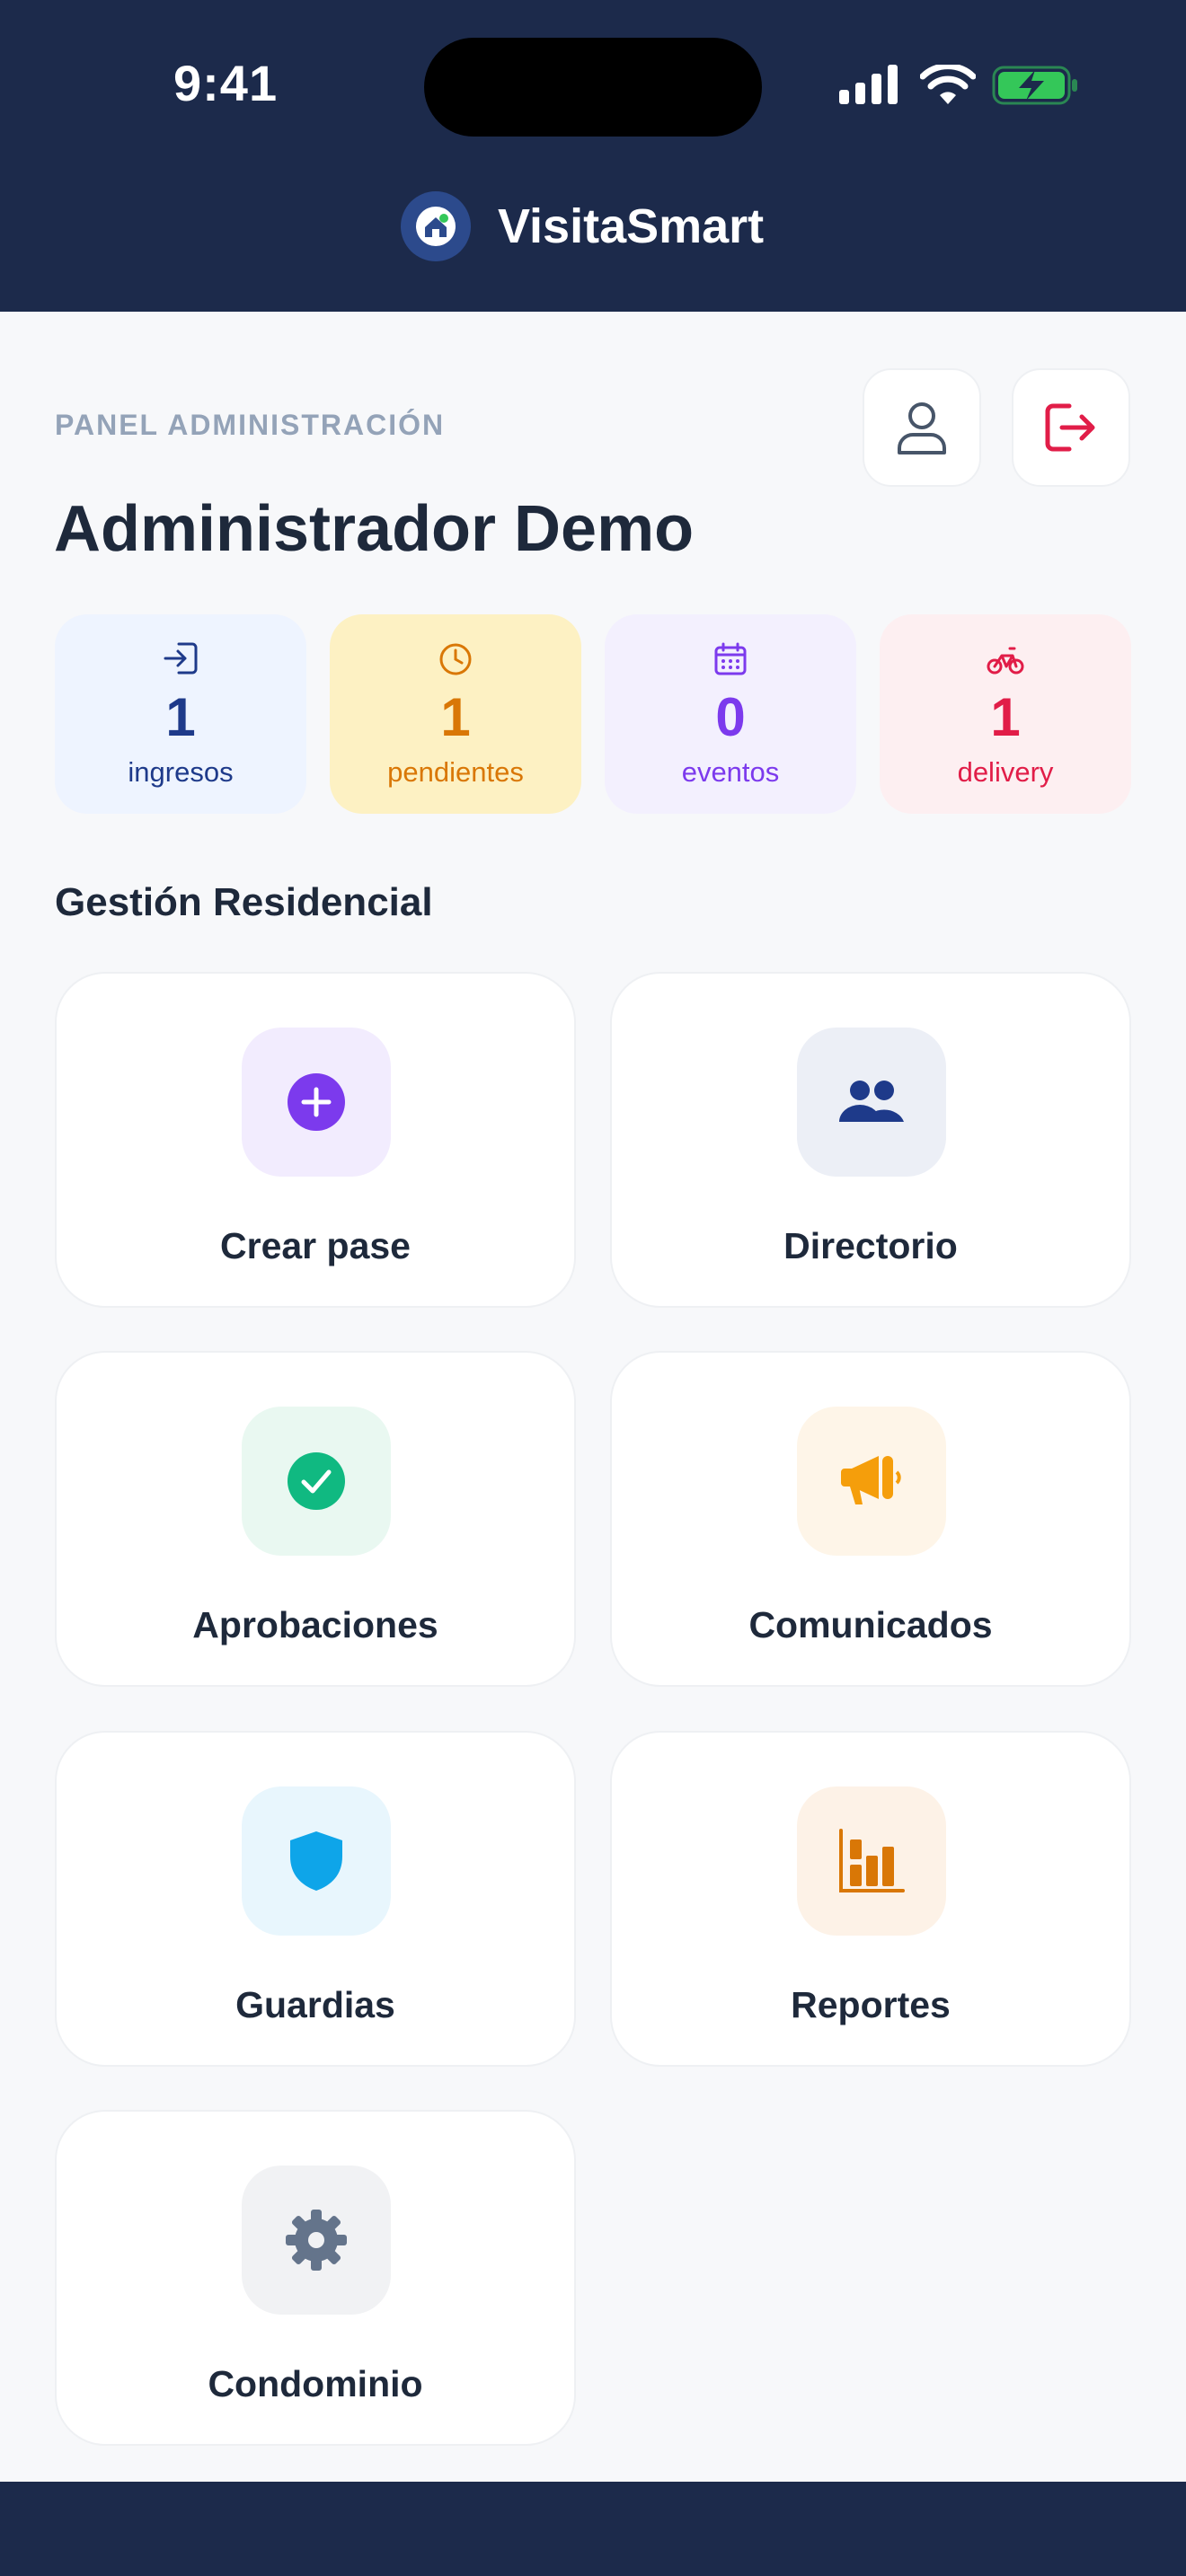 Image resolution: width=1186 pixels, height=2576 pixels. Describe the element at coordinates (1005, 772) in the screenshot. I see `stat-label: delivery` at that location.